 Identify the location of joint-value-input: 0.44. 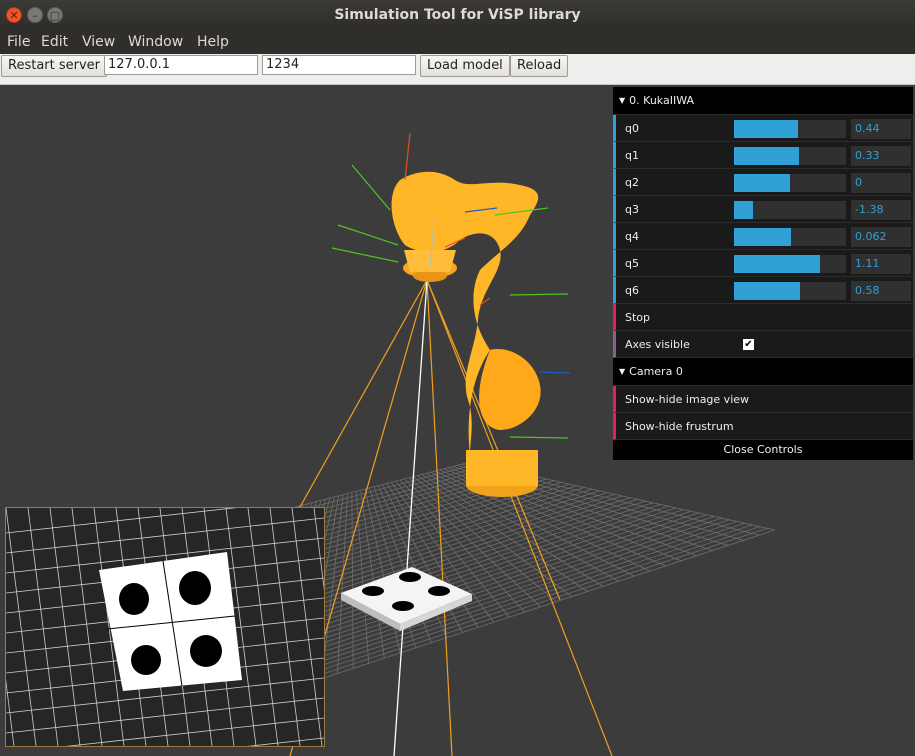
(881, 129).